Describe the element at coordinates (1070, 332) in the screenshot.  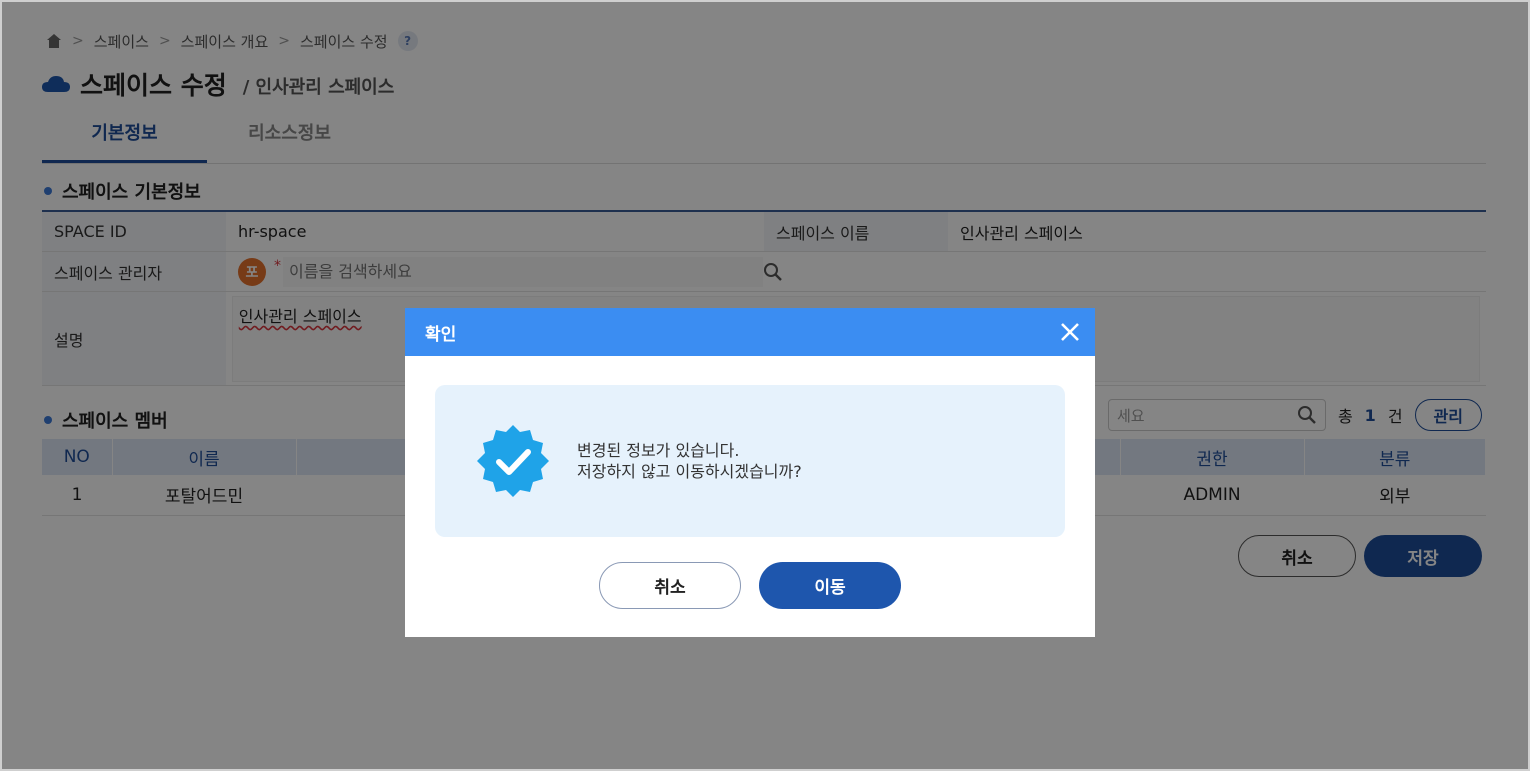
I see `close-icon` at that location.